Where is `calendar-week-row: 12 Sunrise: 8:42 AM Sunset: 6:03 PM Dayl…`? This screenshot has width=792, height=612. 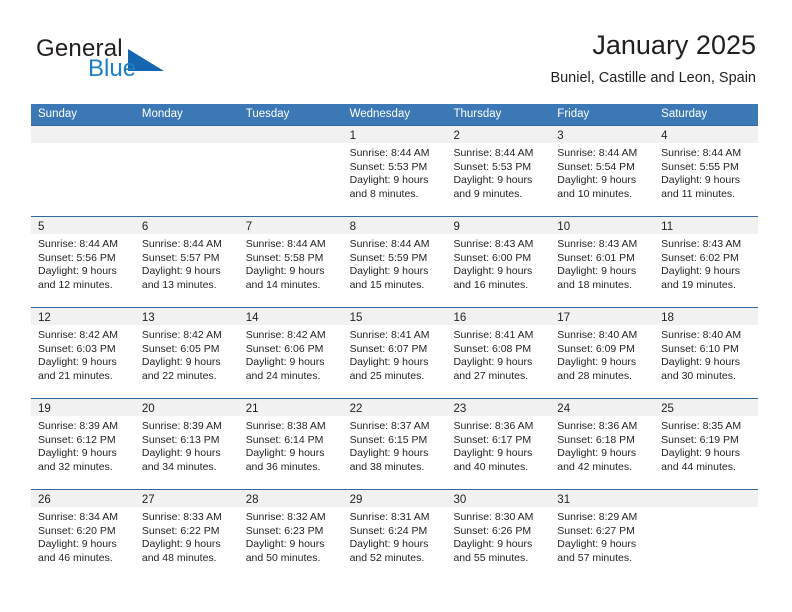 calendar-week-row: 12 Sunrise: 8:42 AM Sunset: 6:03 PM Dayl… is located at coordinates (395, 352).